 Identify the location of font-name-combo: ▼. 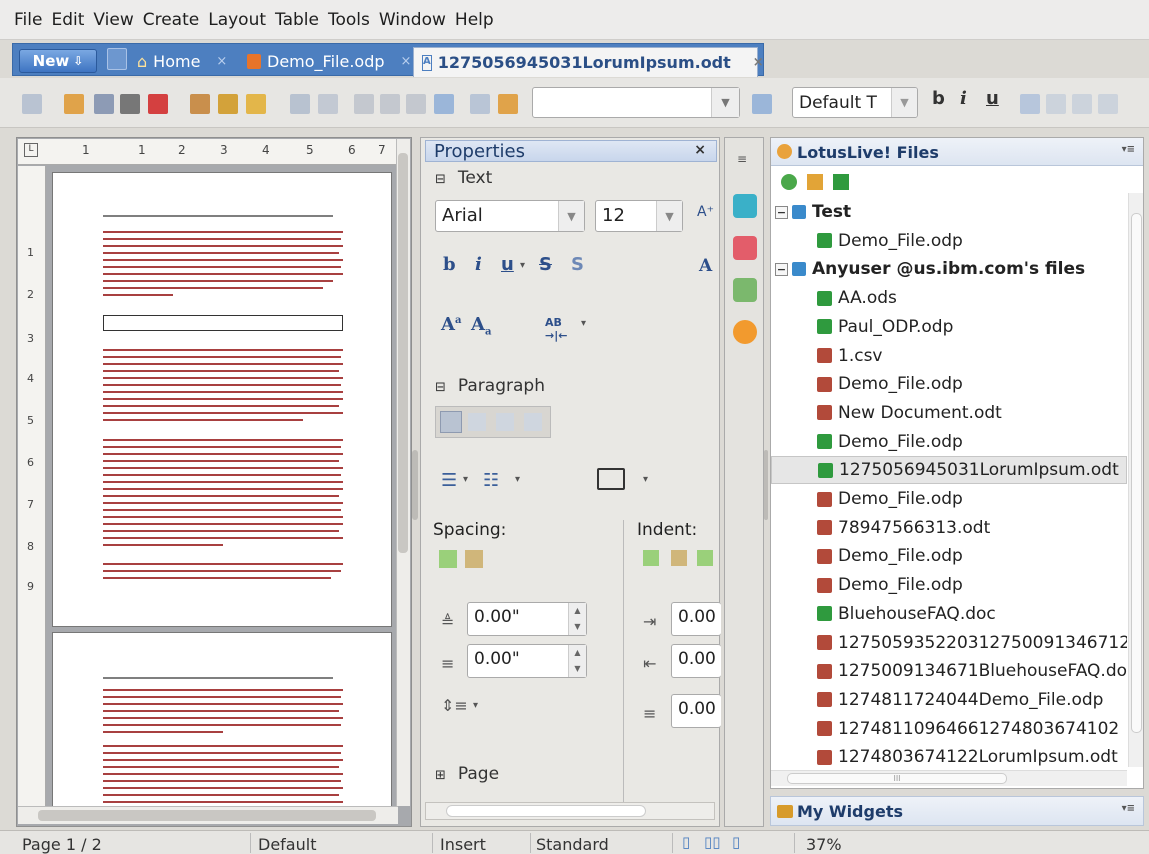
(636, 102).